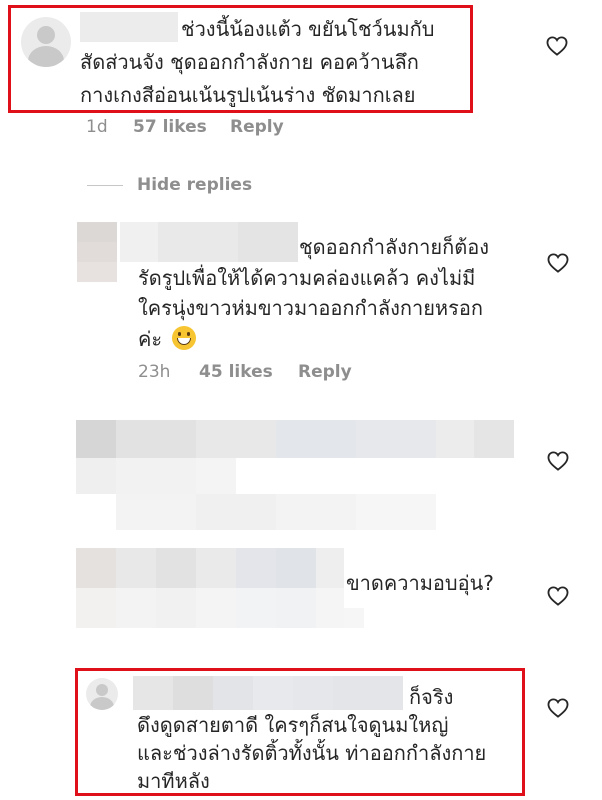 The height and width of the screenshot is (800, 602). I want to click on comment-text-line: ค่ะ, so click(167, 339).